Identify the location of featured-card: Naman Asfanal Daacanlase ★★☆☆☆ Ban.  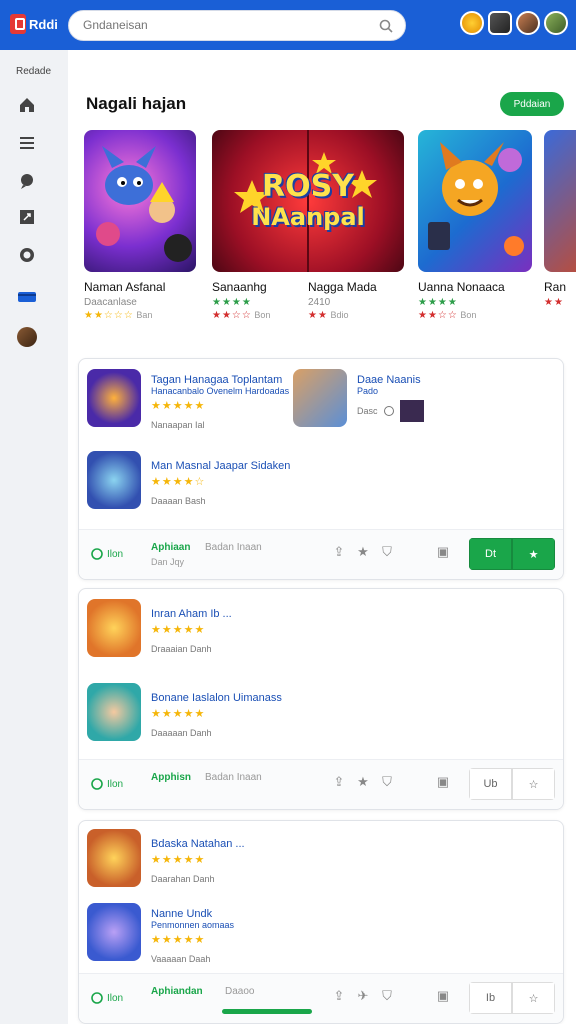
(140, 225).